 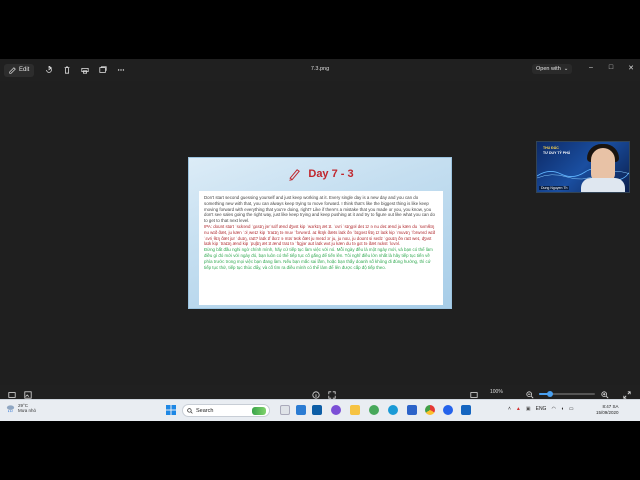 What do you see at coordinates (259, 410) in the screenshot?
I see `search-highlight-icon` at bounding box center [259, 410].